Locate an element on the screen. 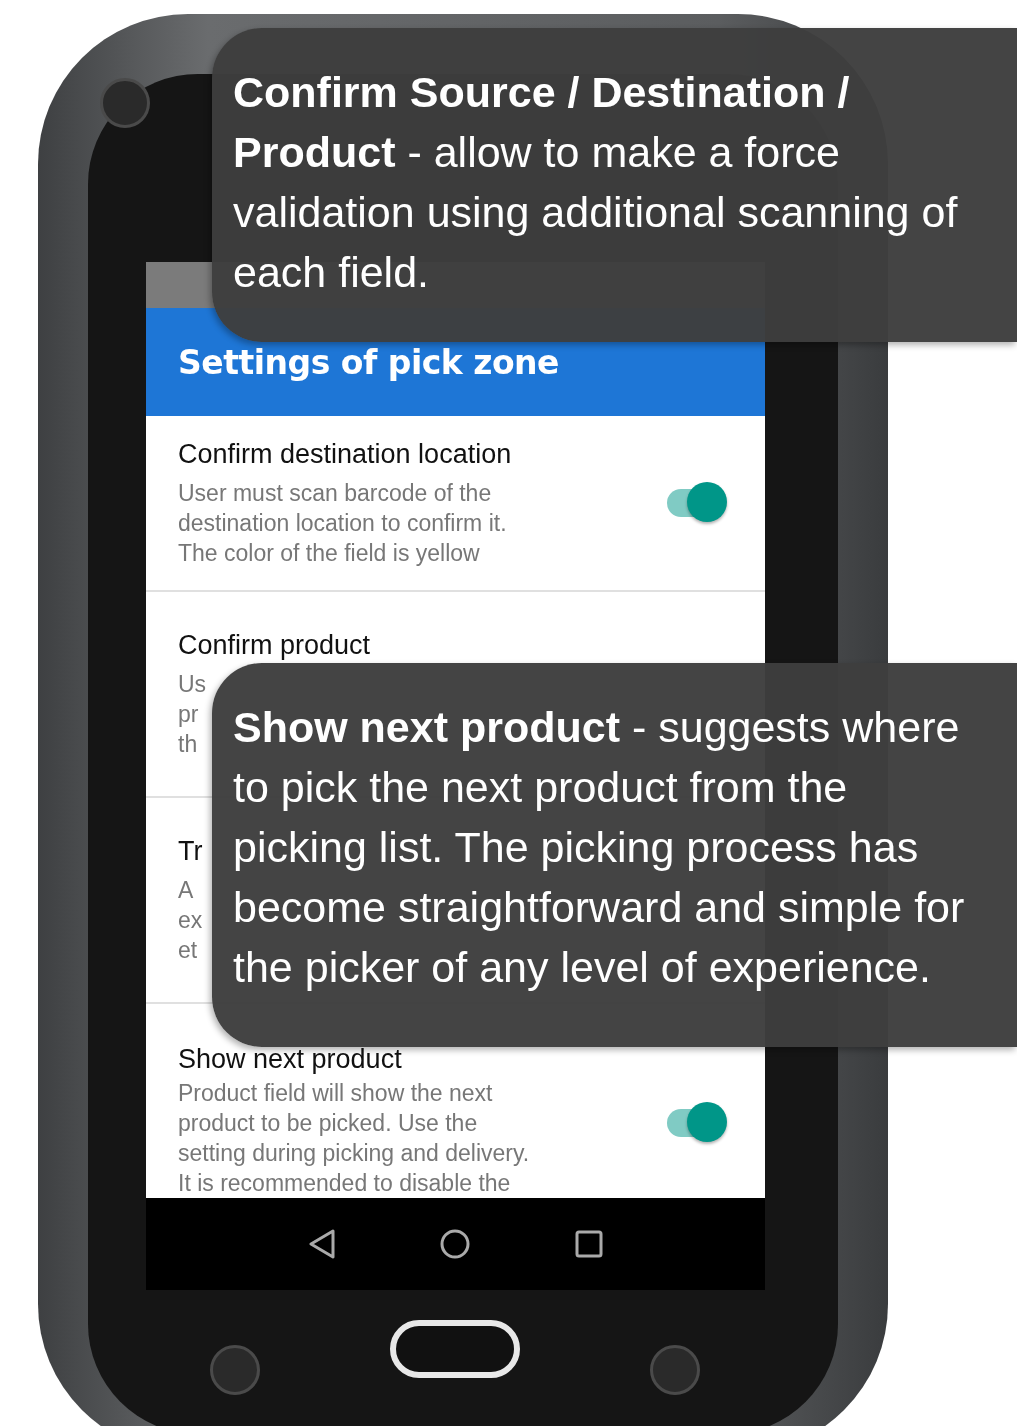  home-icon is located at coordinates (455, 1244).